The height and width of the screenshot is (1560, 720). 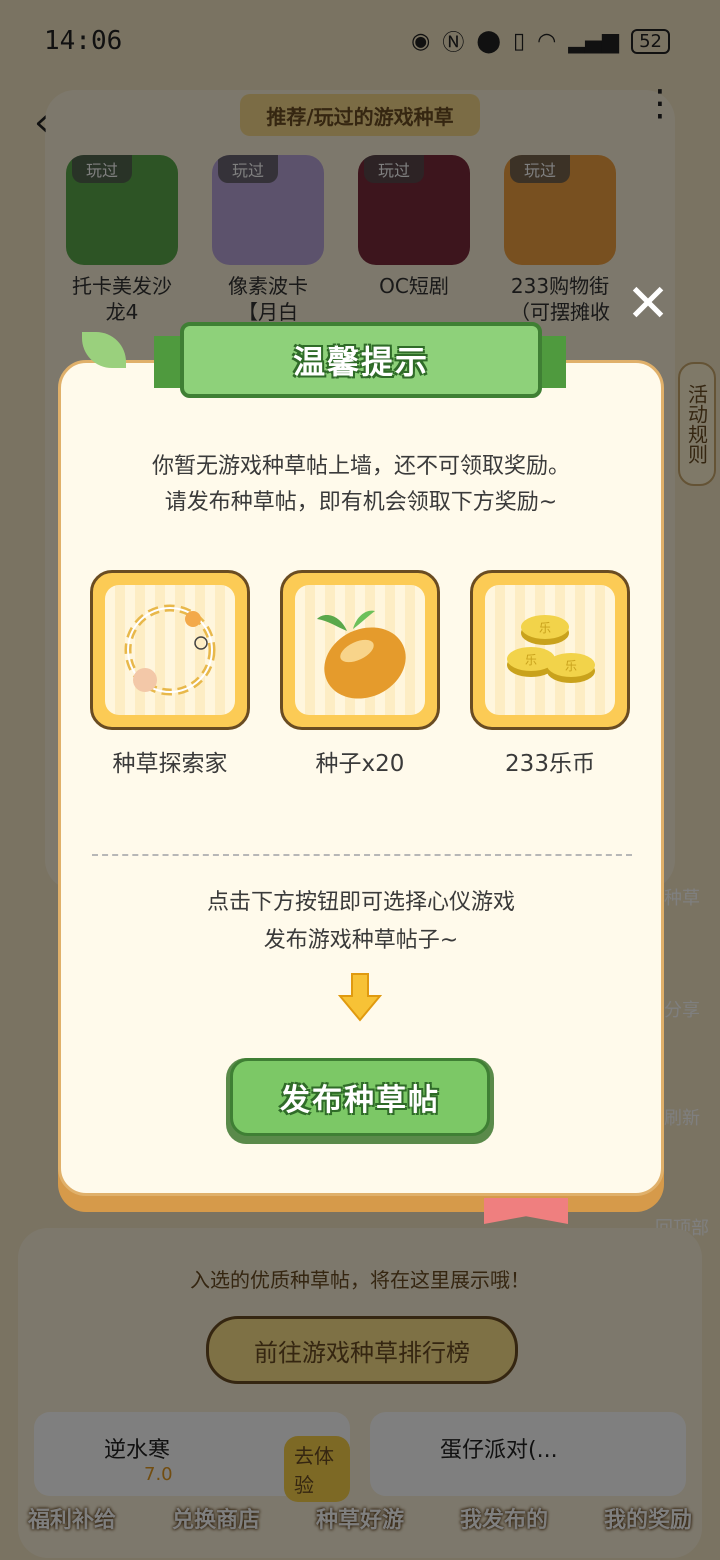 What do you see at coordinates (550, 764) in the screenshot?
I see `reward-label: 233乐币` at bounding box center [550, 764].